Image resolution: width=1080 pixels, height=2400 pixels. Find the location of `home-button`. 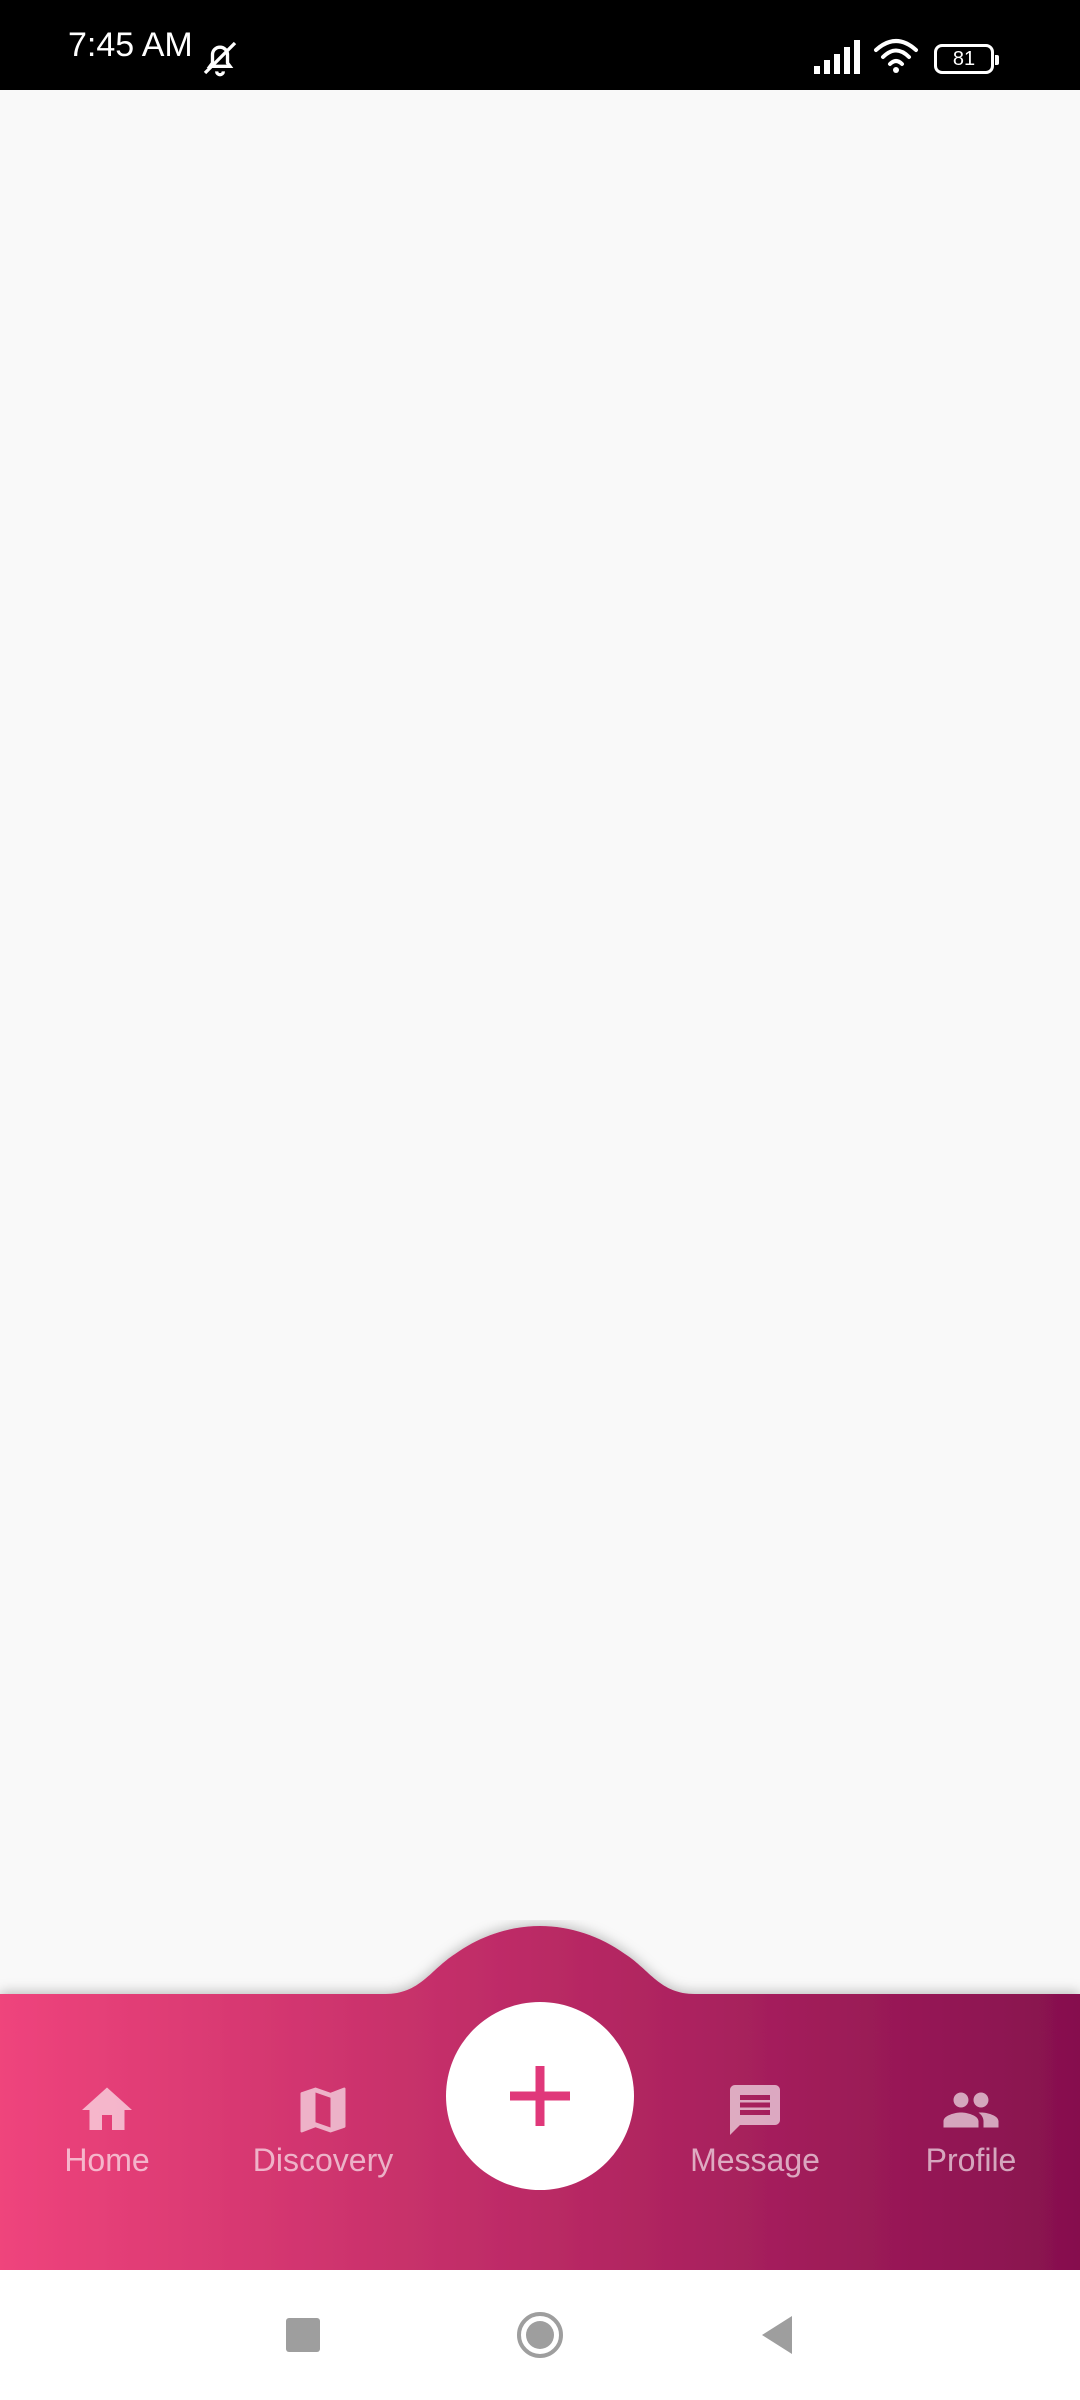

home-button is located at coordinates (540, 2335).